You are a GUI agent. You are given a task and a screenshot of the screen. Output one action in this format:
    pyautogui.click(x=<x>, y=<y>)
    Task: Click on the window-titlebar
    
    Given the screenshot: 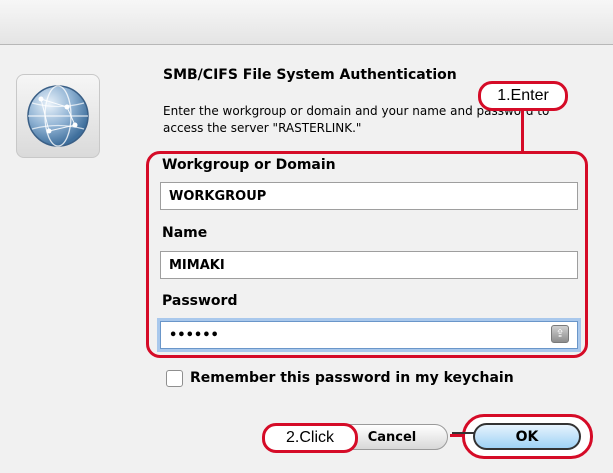 What is the action you would take?
    pyautogui.click(x=306, y=22)
    